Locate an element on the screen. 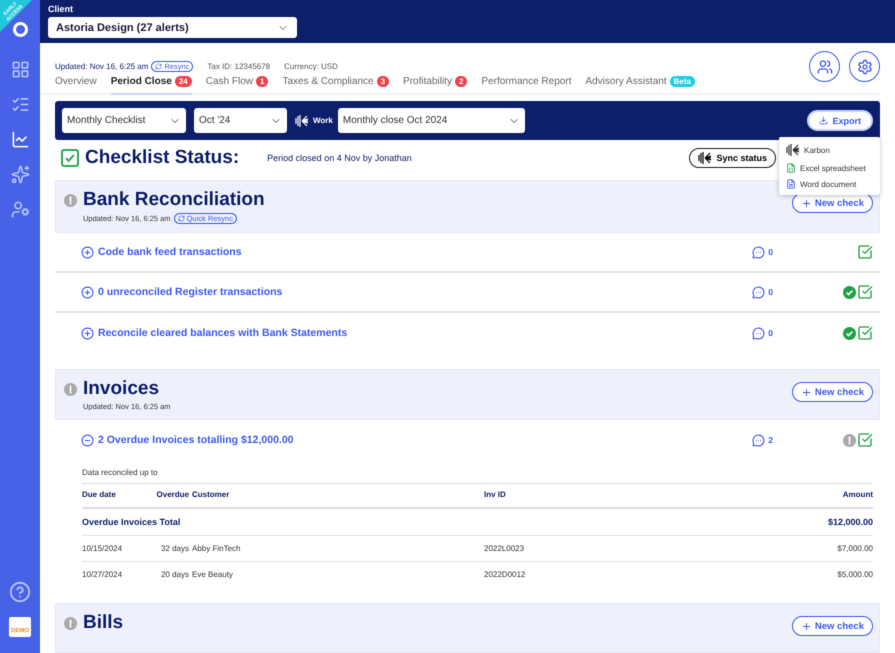 The height and width of the screenshot is (653, 895). count-badge: 3 is located at coordinates (383, 81).